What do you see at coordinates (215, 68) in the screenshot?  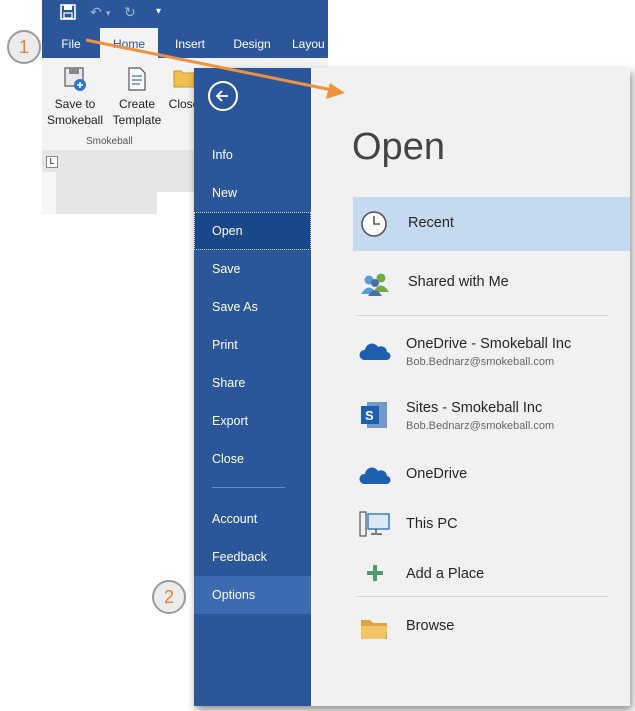 I see `annotation-arrow` at bounding box center [215, 68].